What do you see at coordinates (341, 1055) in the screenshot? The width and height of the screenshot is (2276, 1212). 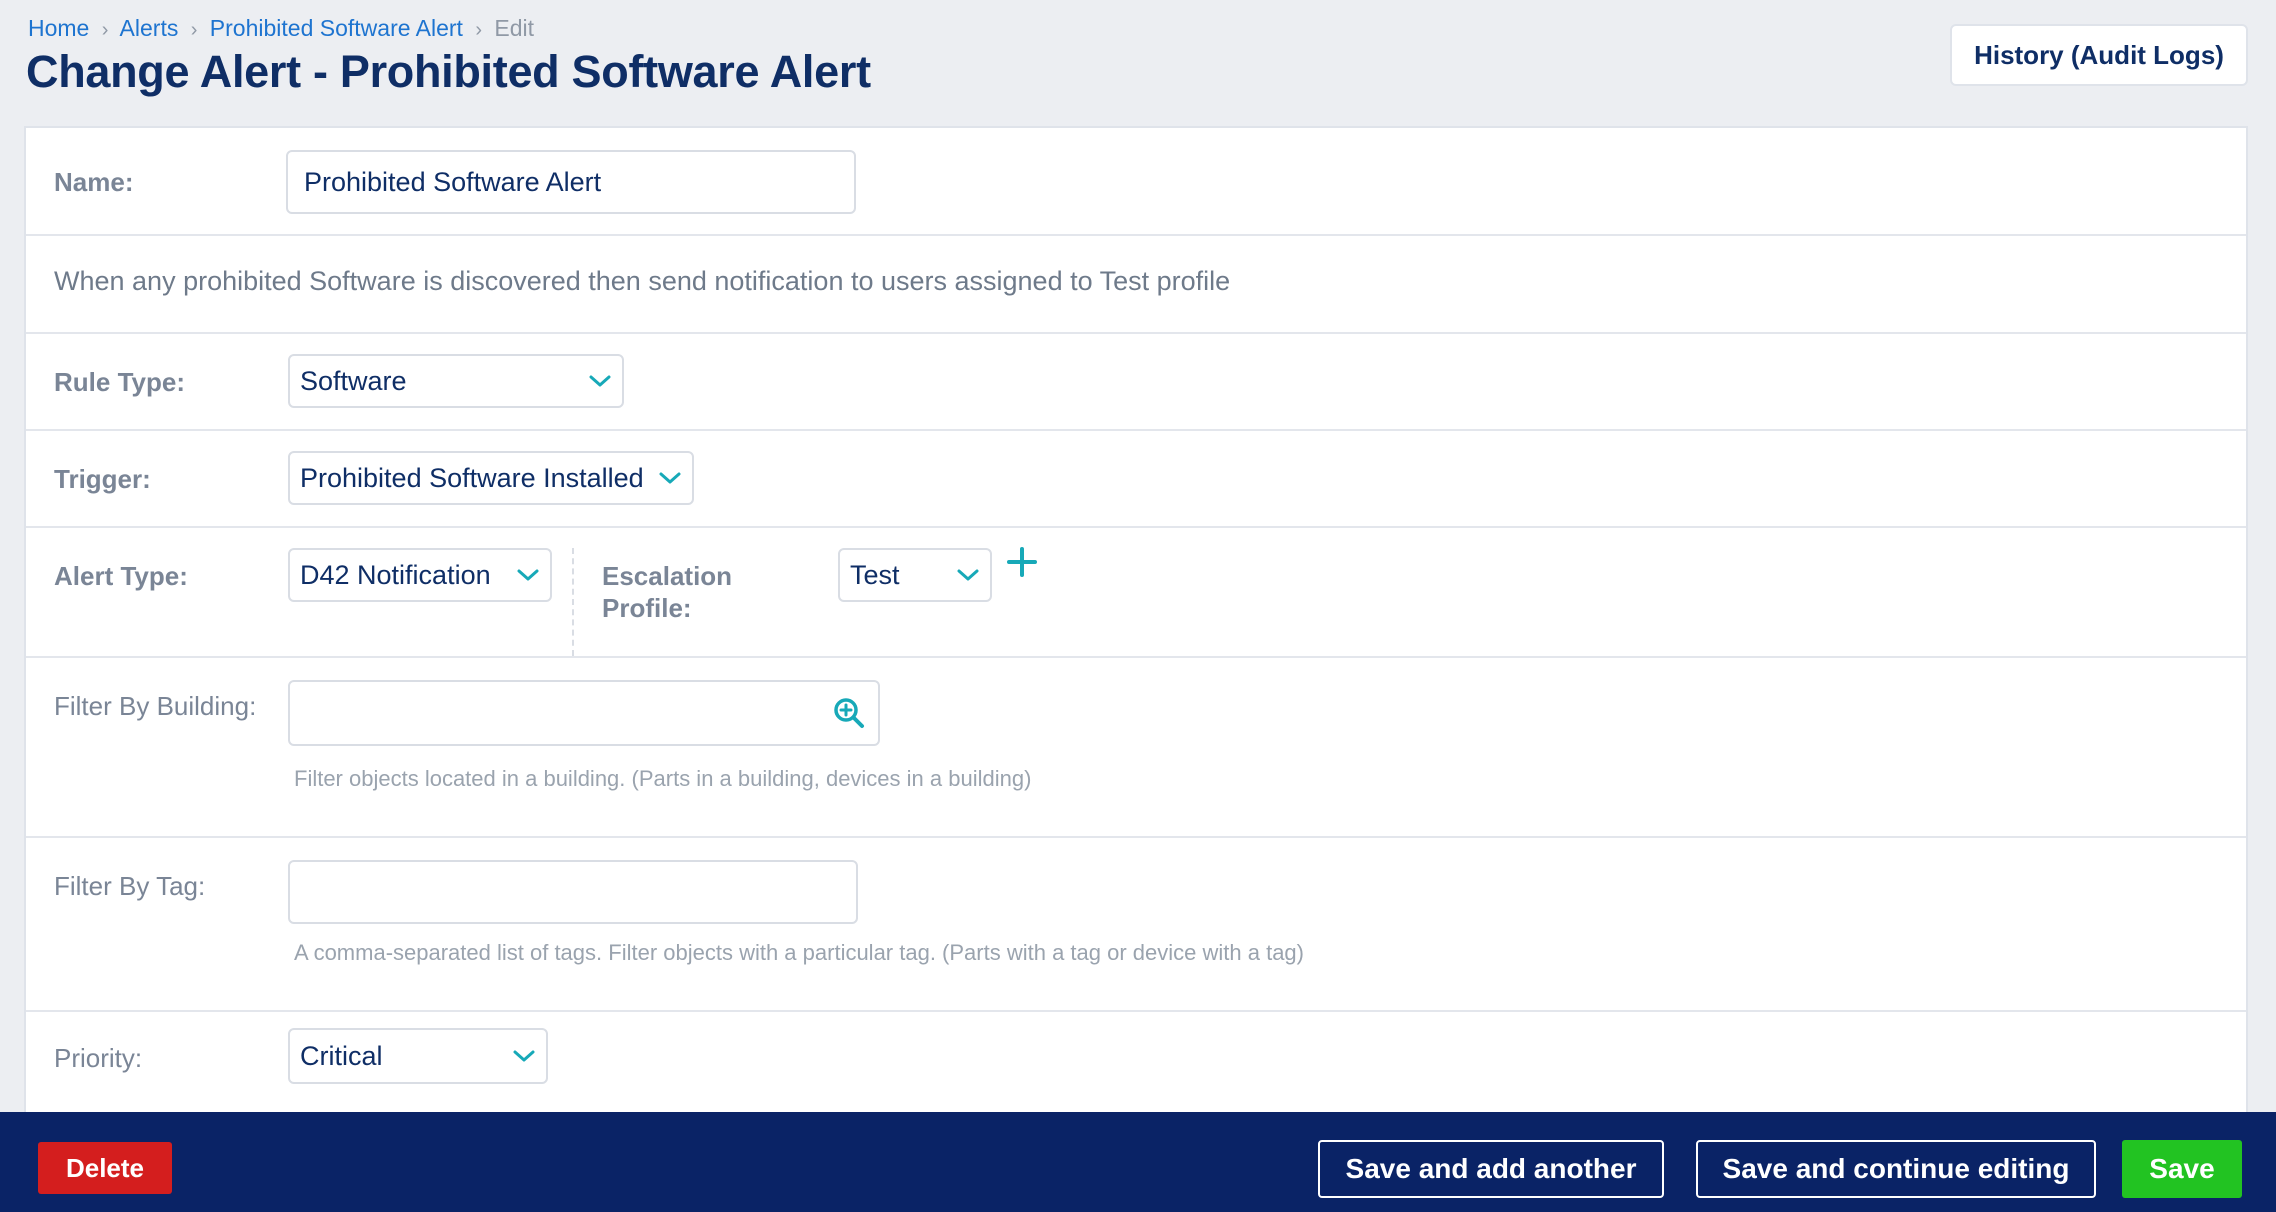 I see `priority-value: Critical` at bounding box center [341, 1055].